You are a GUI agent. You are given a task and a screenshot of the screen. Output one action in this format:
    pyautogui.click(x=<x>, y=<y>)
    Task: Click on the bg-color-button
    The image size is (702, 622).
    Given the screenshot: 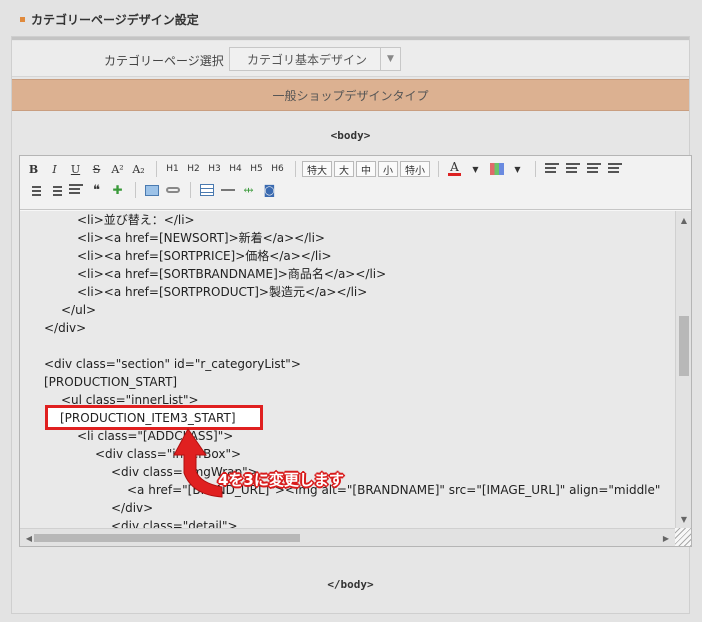 What is the action you would take?
    pyautogui.click(x=496, y=169)
    